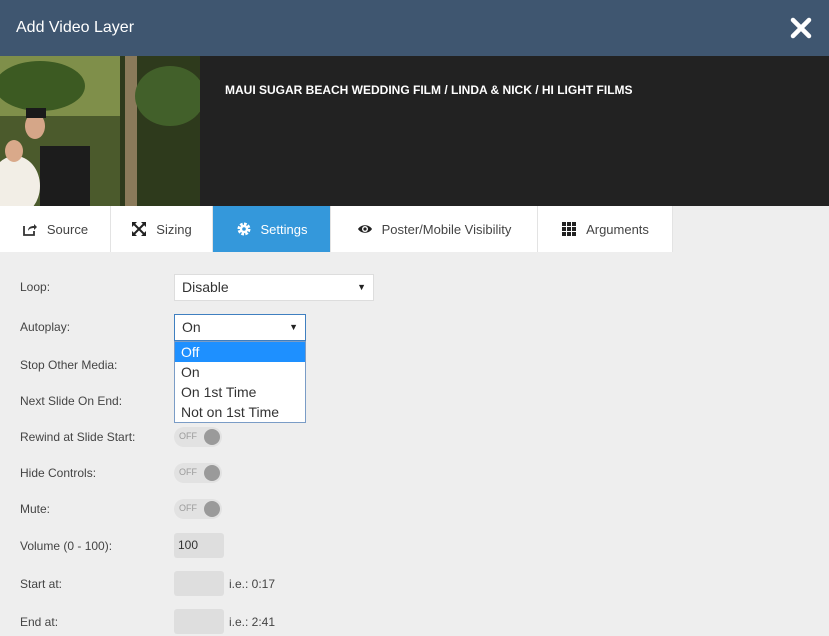  What do you see at coordinates (69, 365) in the screenshot?
I see `stop-other-media-label: Stop Other Media:` at bounding box center [69, 365].